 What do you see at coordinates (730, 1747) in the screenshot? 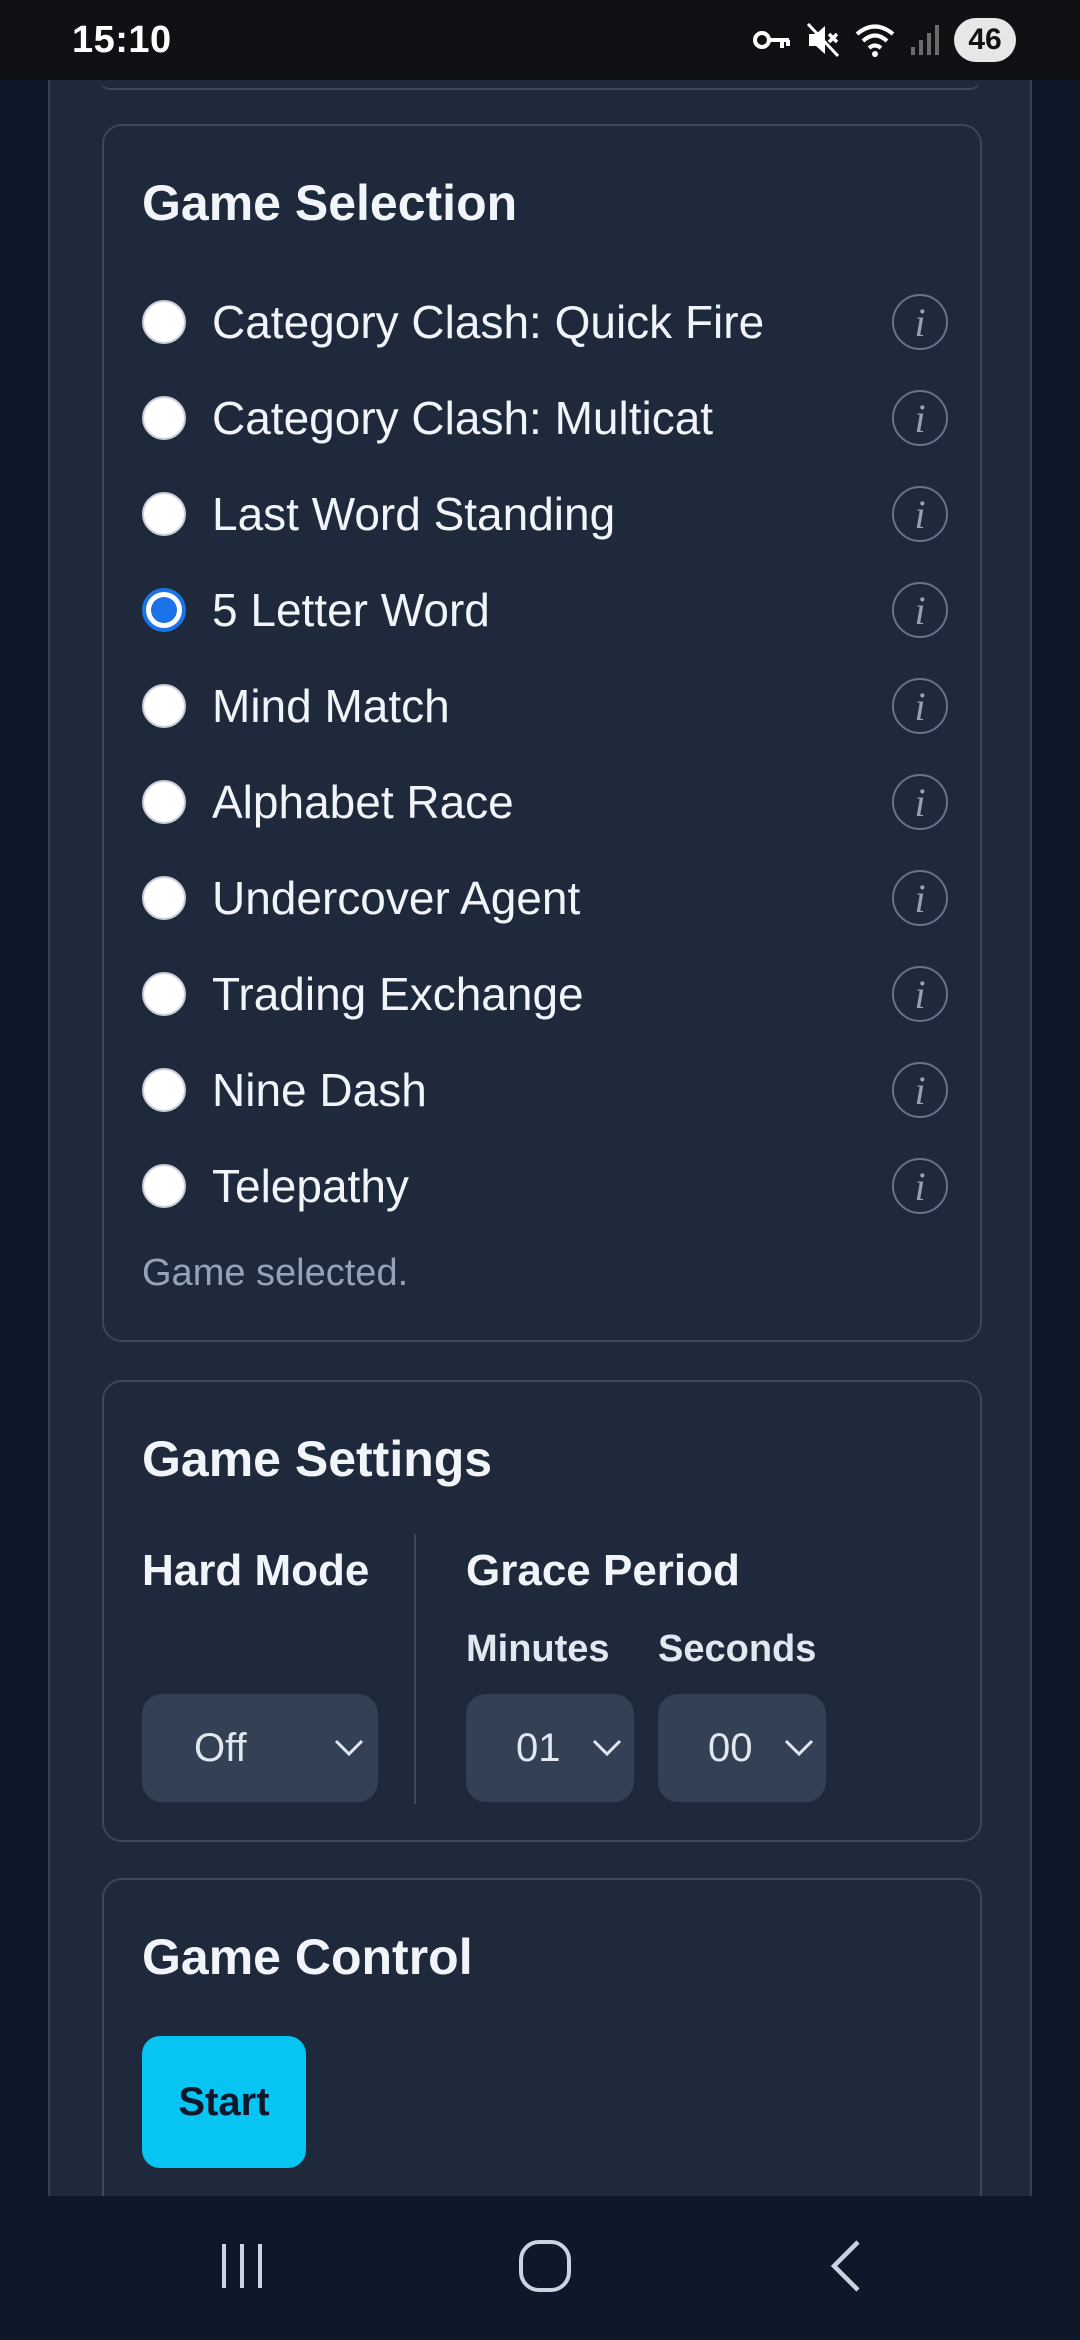
I see `seconds-value: 00` at bounding box center [730, 1747].